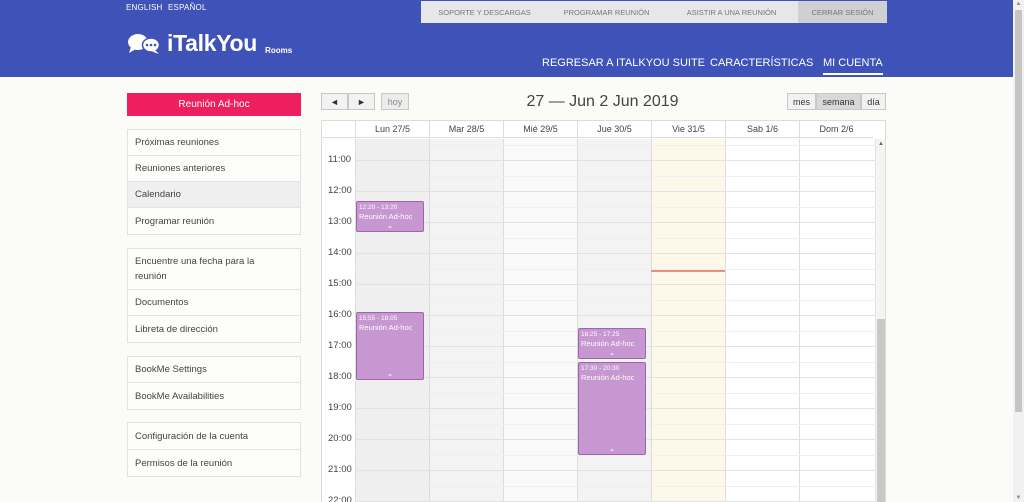 The image size is (1024, 502). I want to click on top-nav-attend: ASISTIR A UNA REUNIÓN, so click(731, 12).